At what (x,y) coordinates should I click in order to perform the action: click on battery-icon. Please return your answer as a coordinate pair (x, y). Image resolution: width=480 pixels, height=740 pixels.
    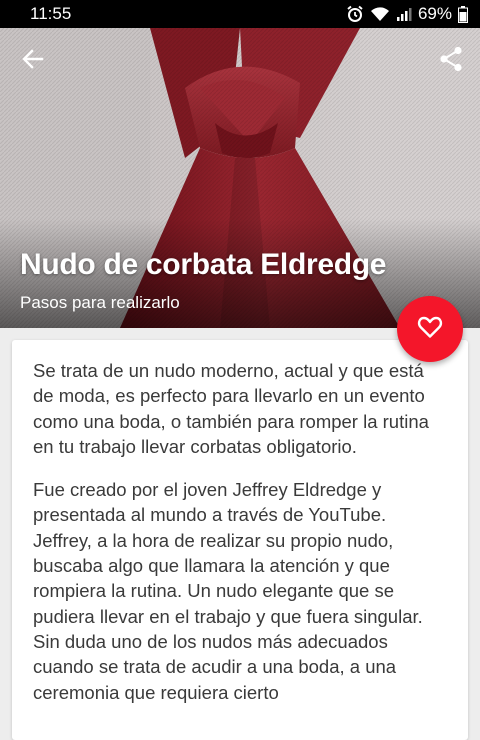
    Looking at the image, I should click on (463, 14).